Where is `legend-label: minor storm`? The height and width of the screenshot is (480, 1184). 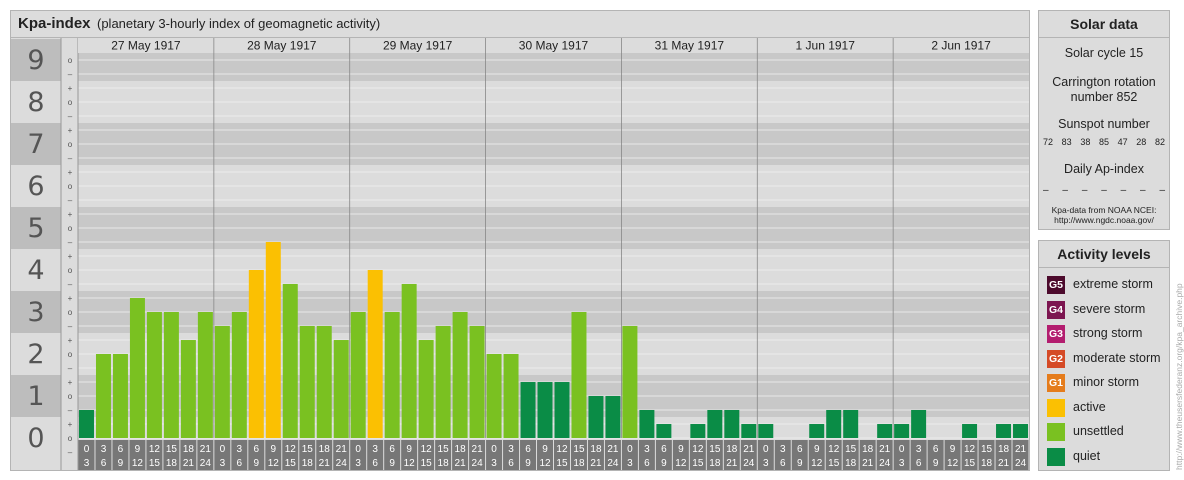
legend-label: minor storm is located at coordinates (1106, 382).